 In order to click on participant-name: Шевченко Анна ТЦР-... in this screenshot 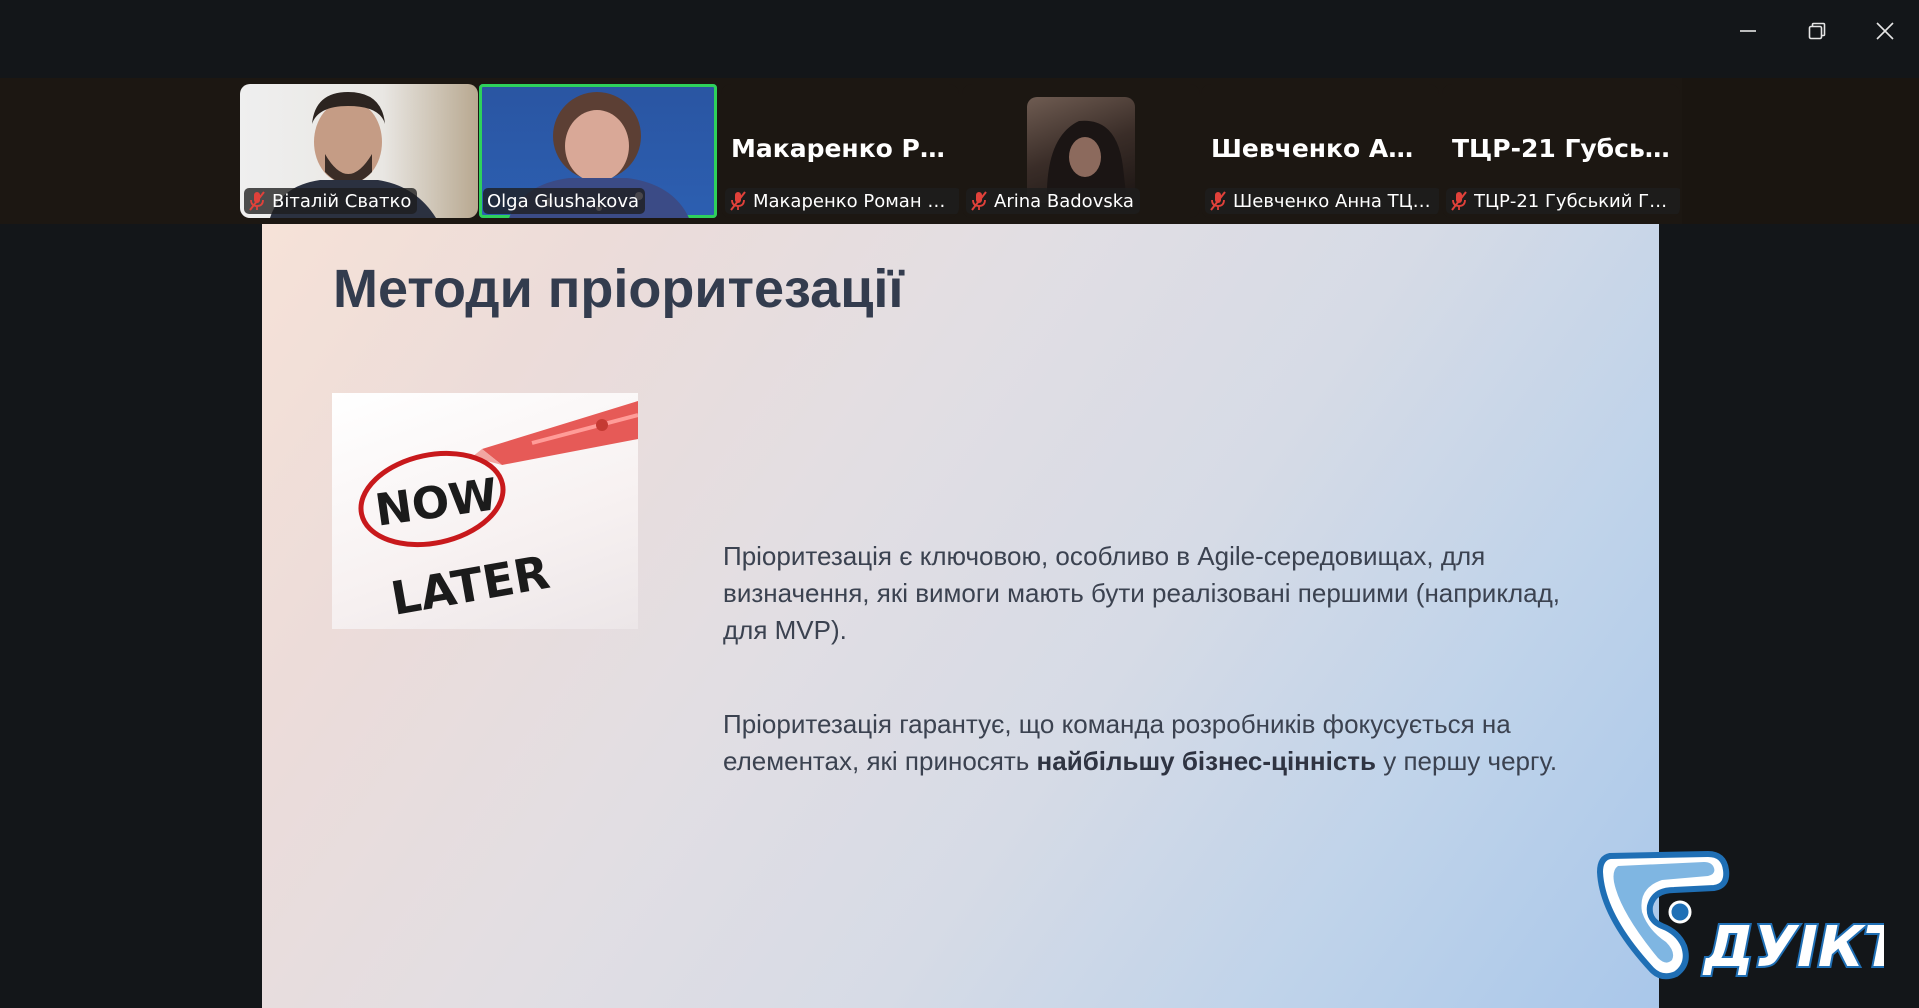, I will do `click(1334, 201)`.